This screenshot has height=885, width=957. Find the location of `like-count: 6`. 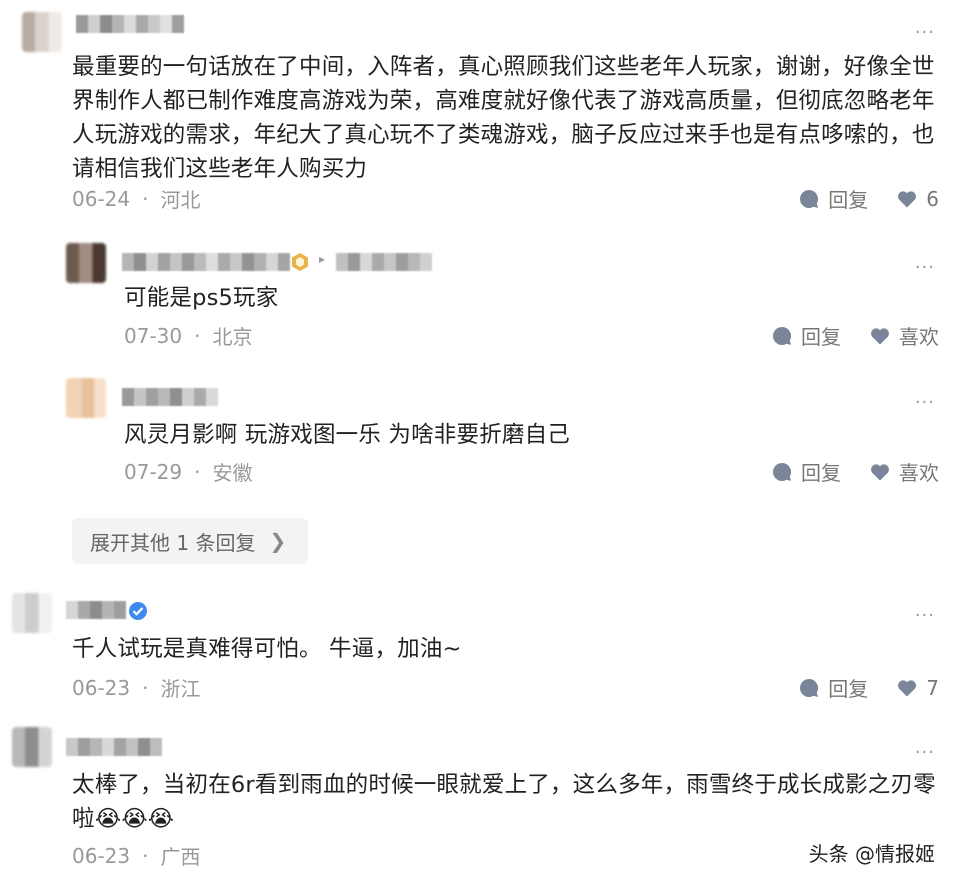

like-count: 6 is located at coordinates (932, 198).